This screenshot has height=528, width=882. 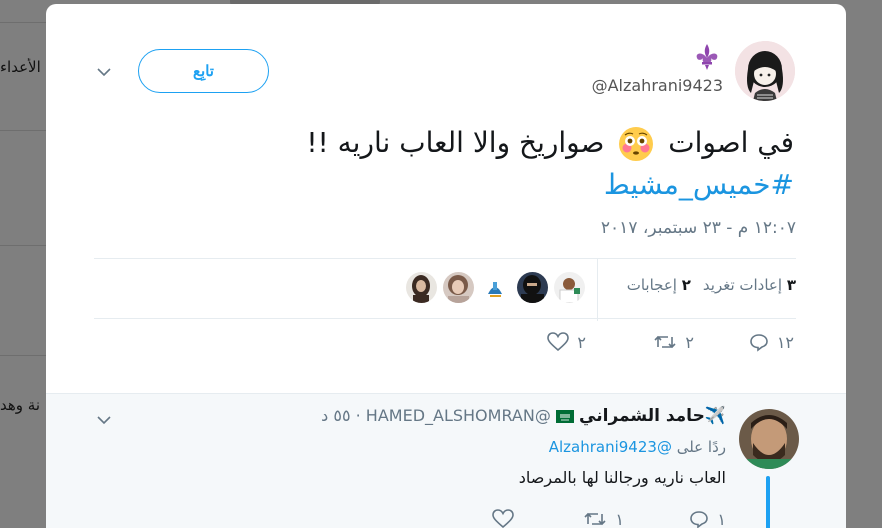 I want to click on reply-header: ✈️حامد الشمراني @HAMED_ALSHOMRAN · ٥٥ د, so click(x=523, y=416).